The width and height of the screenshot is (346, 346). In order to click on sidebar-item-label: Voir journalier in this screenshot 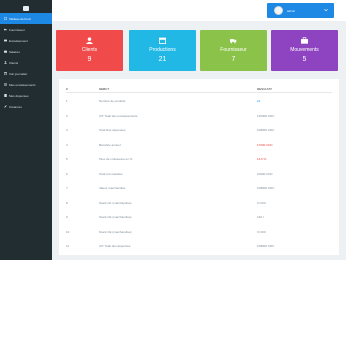, I will do `click(18, 73)`.